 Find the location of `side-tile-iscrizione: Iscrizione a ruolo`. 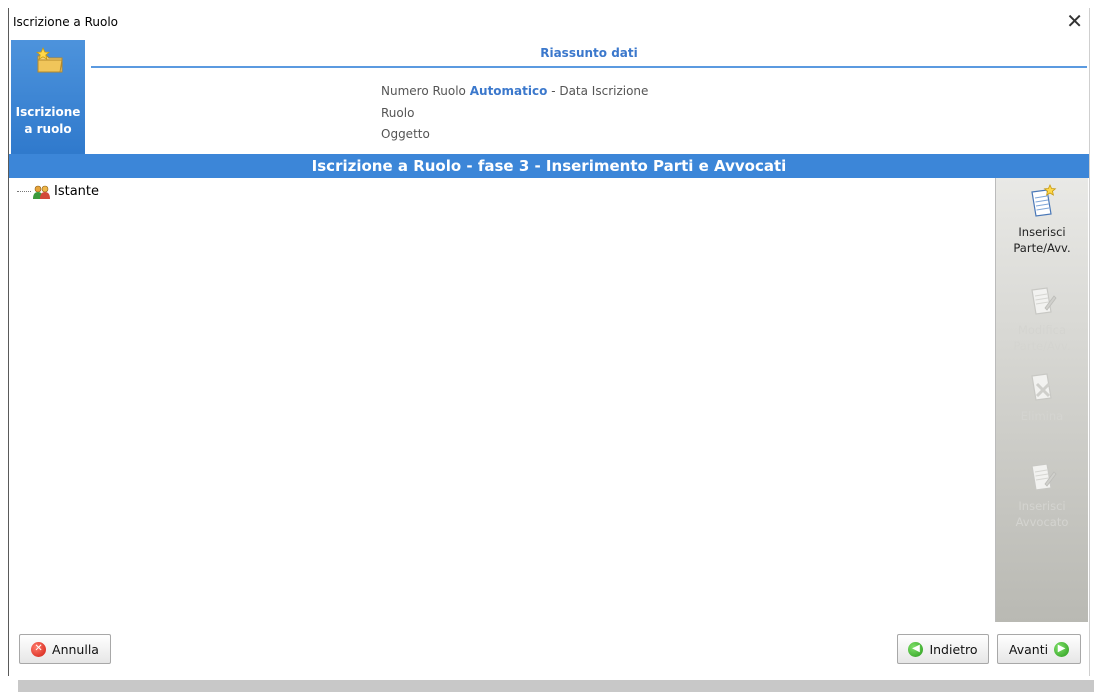

side-tile-iscrizione: Iscrizione a ruolo is located at coordinates (48, 98).